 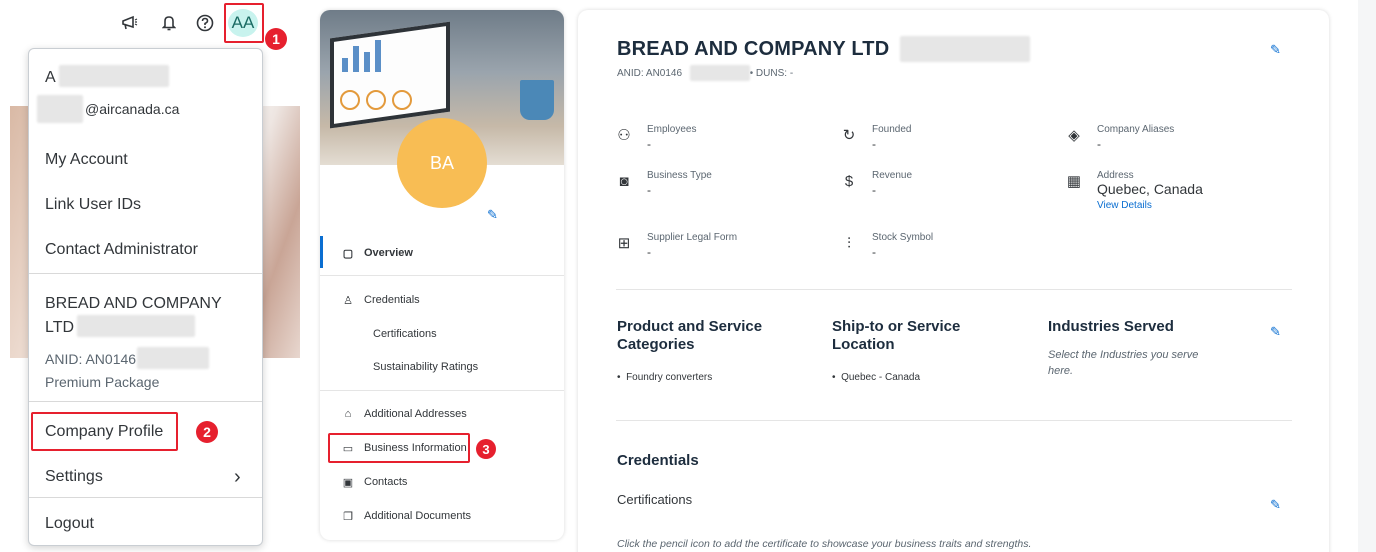 I want to click on bell-icon, so click(x=169, y=23).